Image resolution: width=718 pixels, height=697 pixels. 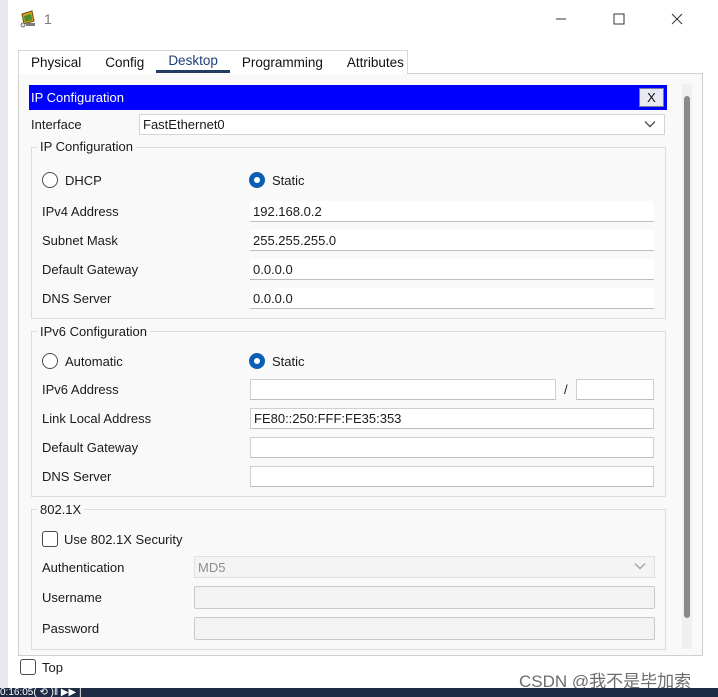 What do you see at coordinates (452, 240) in the screenshot?
I see `subnet-mask-input` at bounding box center [452, 240].